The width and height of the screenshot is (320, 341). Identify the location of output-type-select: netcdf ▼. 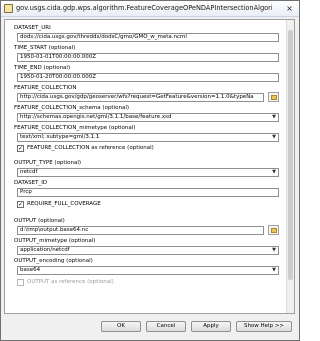
(148, 172).